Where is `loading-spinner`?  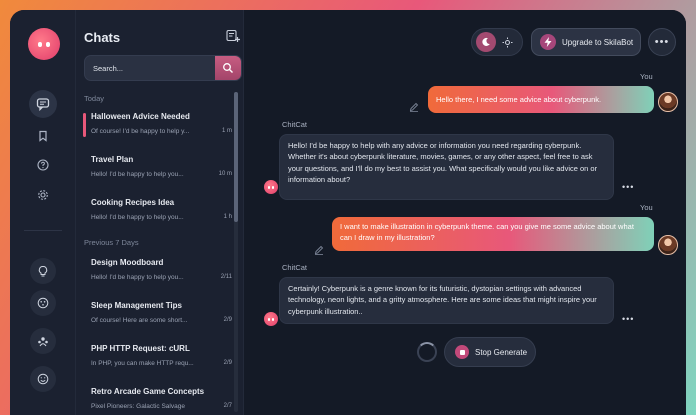 loading-spinner is located at coordinates (427, 352).